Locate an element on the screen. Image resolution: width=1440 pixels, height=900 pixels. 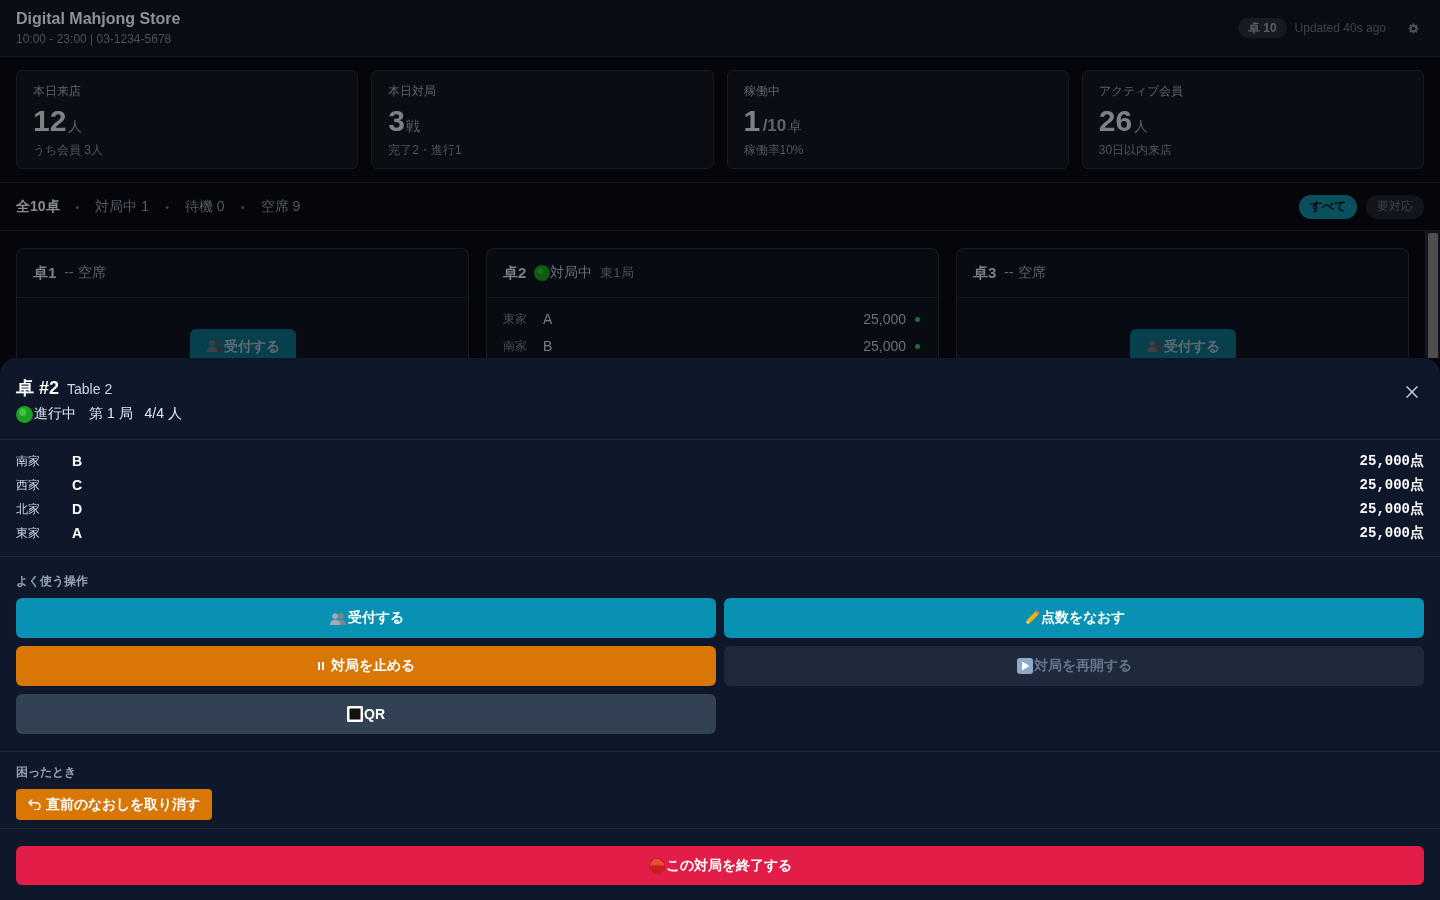
stop-sign-icon is located at coordinates (656, 865).